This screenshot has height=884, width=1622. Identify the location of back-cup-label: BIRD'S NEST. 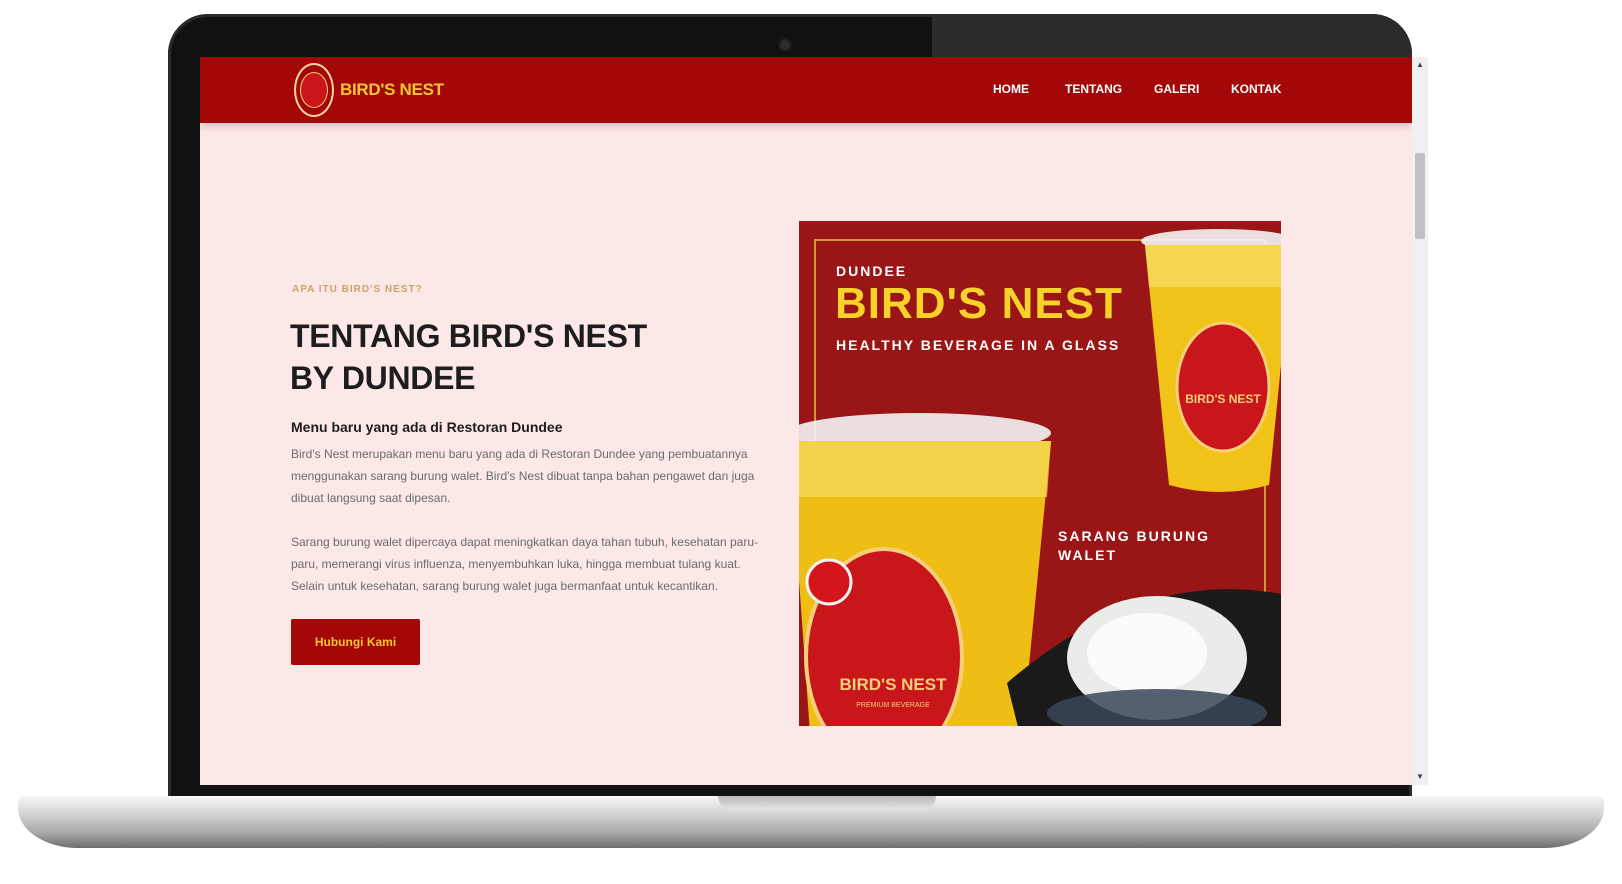
(1223, 399).